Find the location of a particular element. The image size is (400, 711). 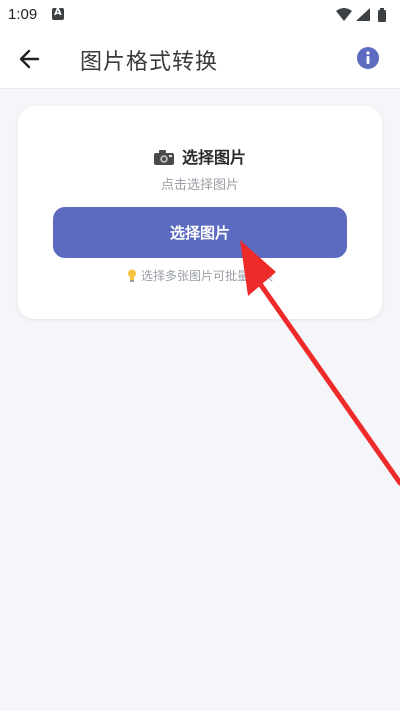

card-header-label: 选择图片 is located at coordinates (213, 157).